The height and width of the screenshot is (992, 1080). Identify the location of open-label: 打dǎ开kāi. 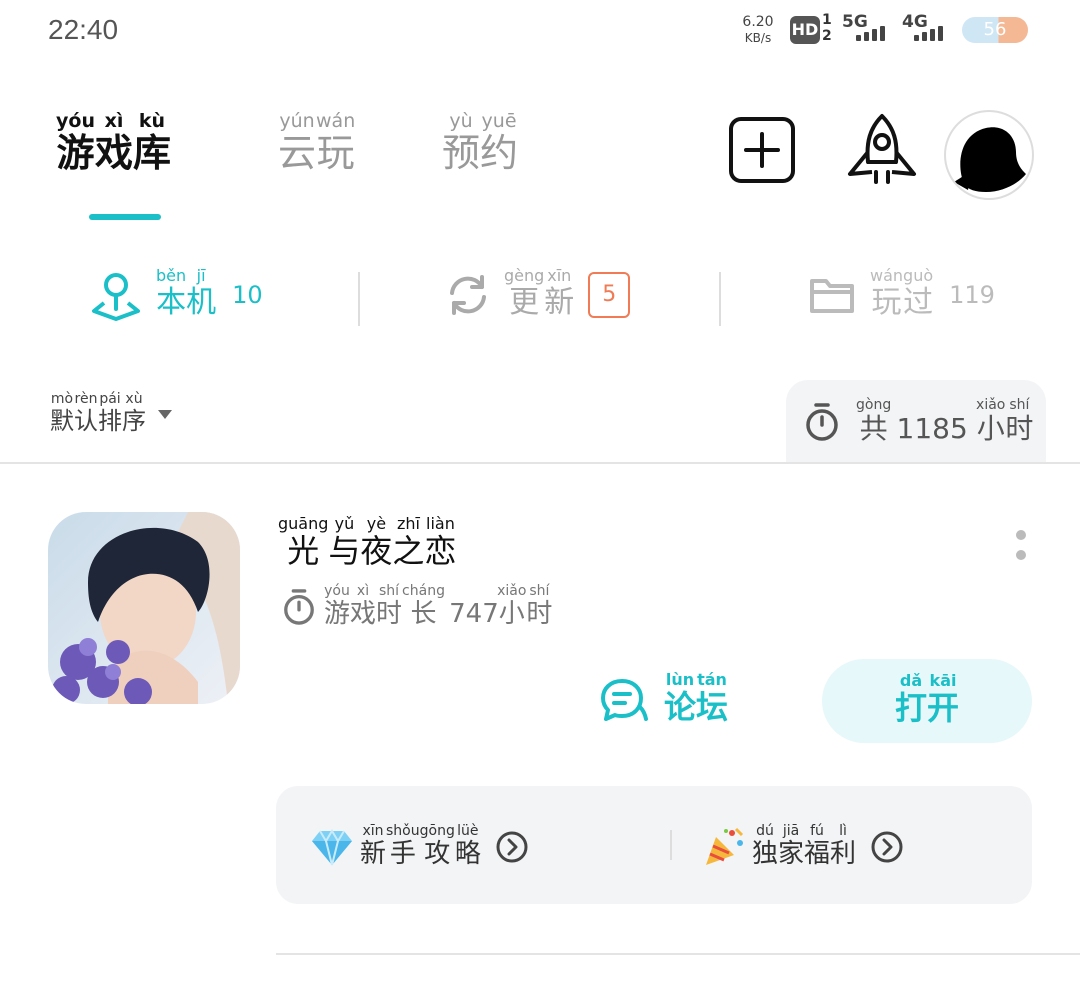
(927, 699).